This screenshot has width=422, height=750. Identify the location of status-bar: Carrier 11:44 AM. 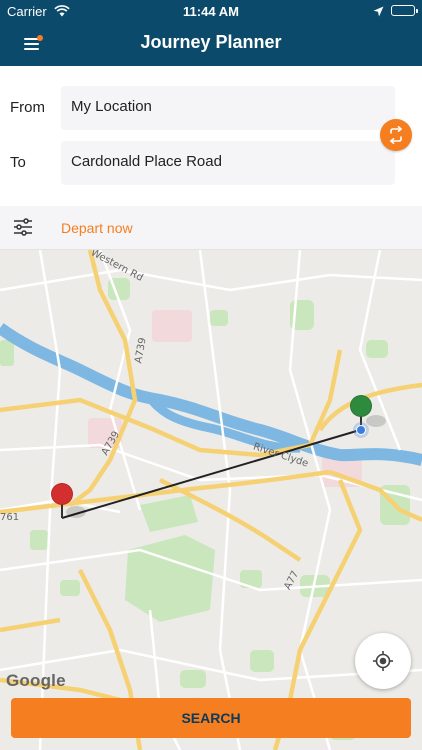
(211, 11).